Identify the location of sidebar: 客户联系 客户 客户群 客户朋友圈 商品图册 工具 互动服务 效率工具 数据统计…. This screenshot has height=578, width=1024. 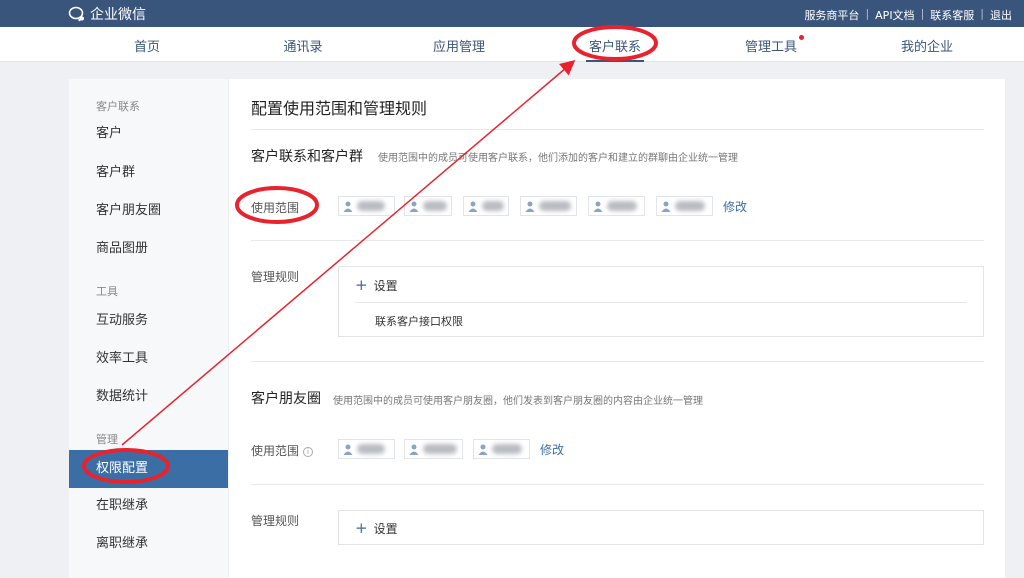
(148, 328).